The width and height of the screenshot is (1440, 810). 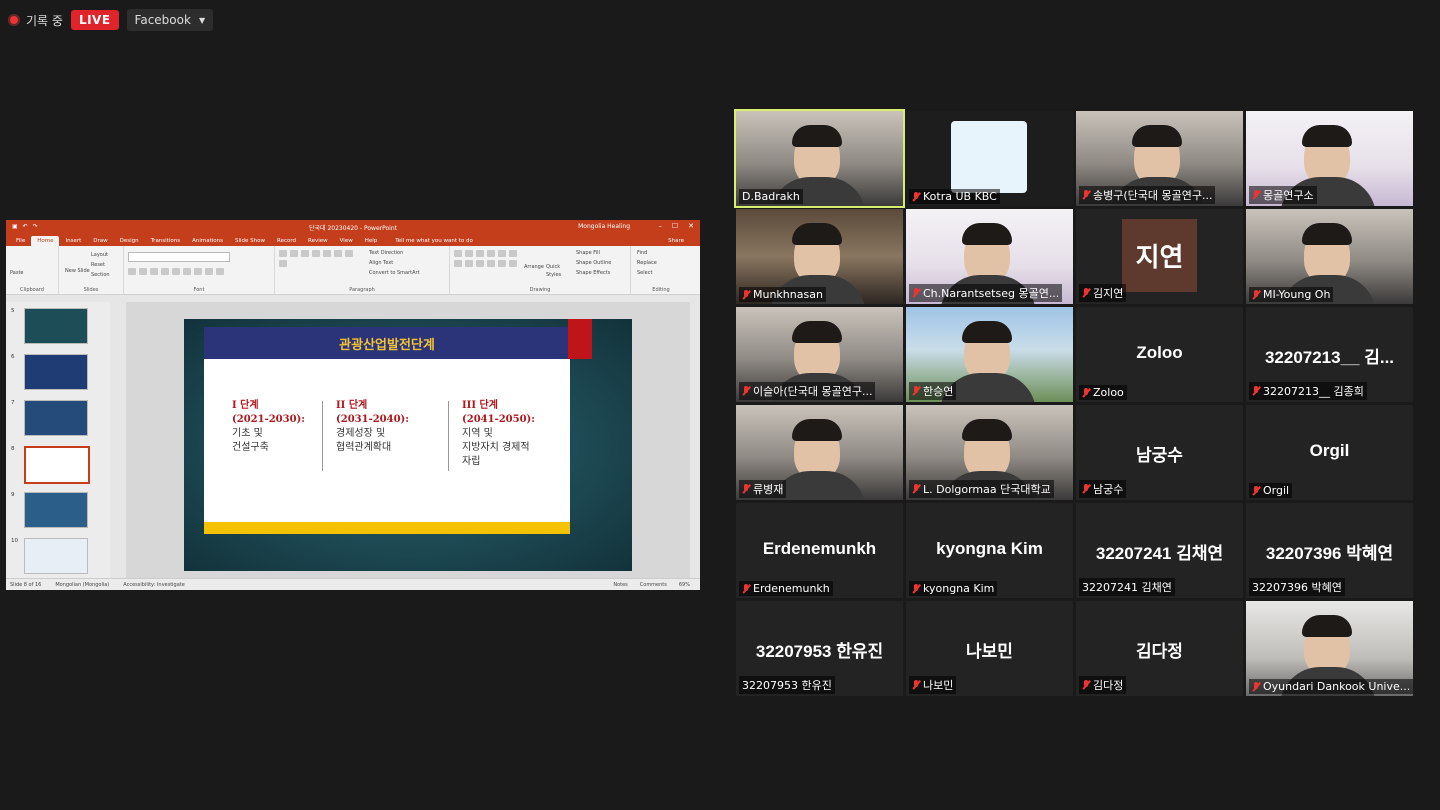 What do you see at coordinates (1108, 392) in the screenshot?
I see `participant-name: Zoloo` at bounding box center [1108, 392].